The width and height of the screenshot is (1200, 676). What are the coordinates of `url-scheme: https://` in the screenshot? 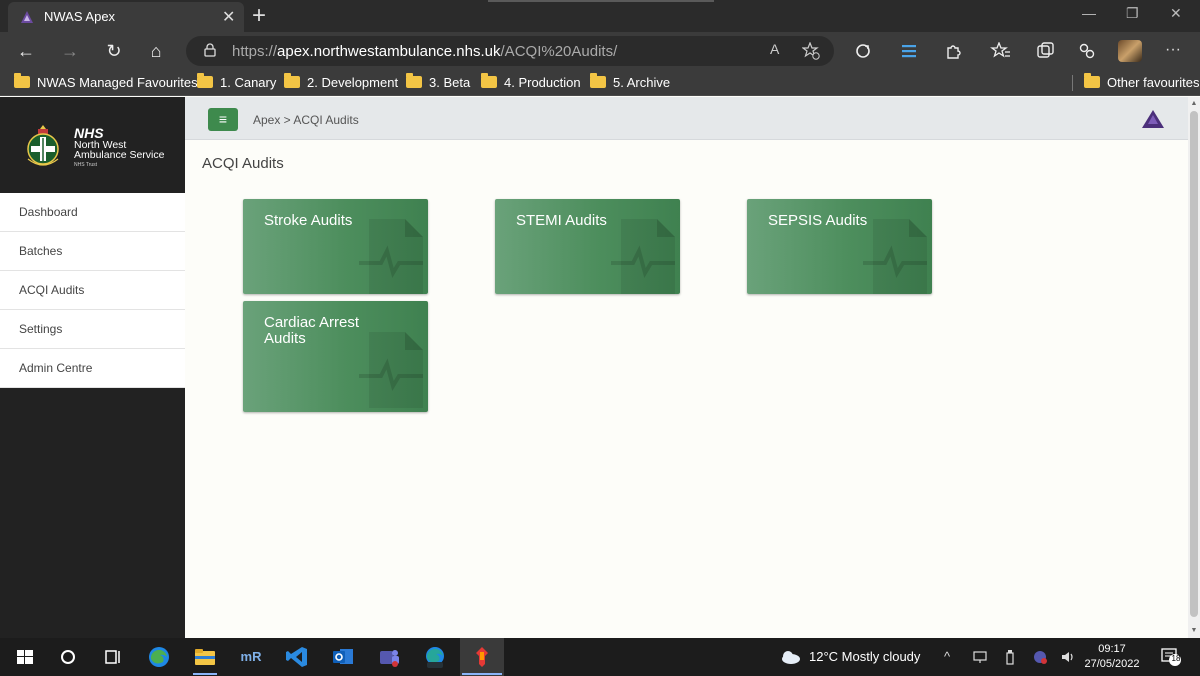 It's located at (255, 51).